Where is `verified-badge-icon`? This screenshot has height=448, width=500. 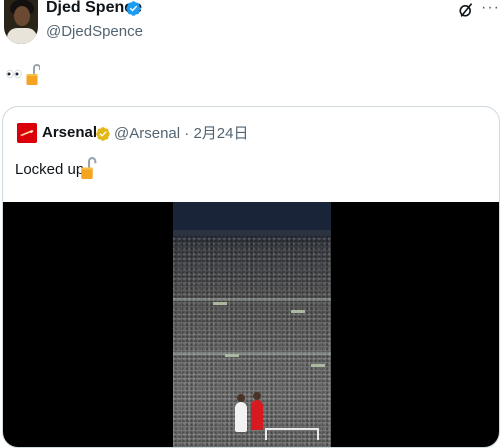
verified-badge-icon is located at coordinates (133, 8).